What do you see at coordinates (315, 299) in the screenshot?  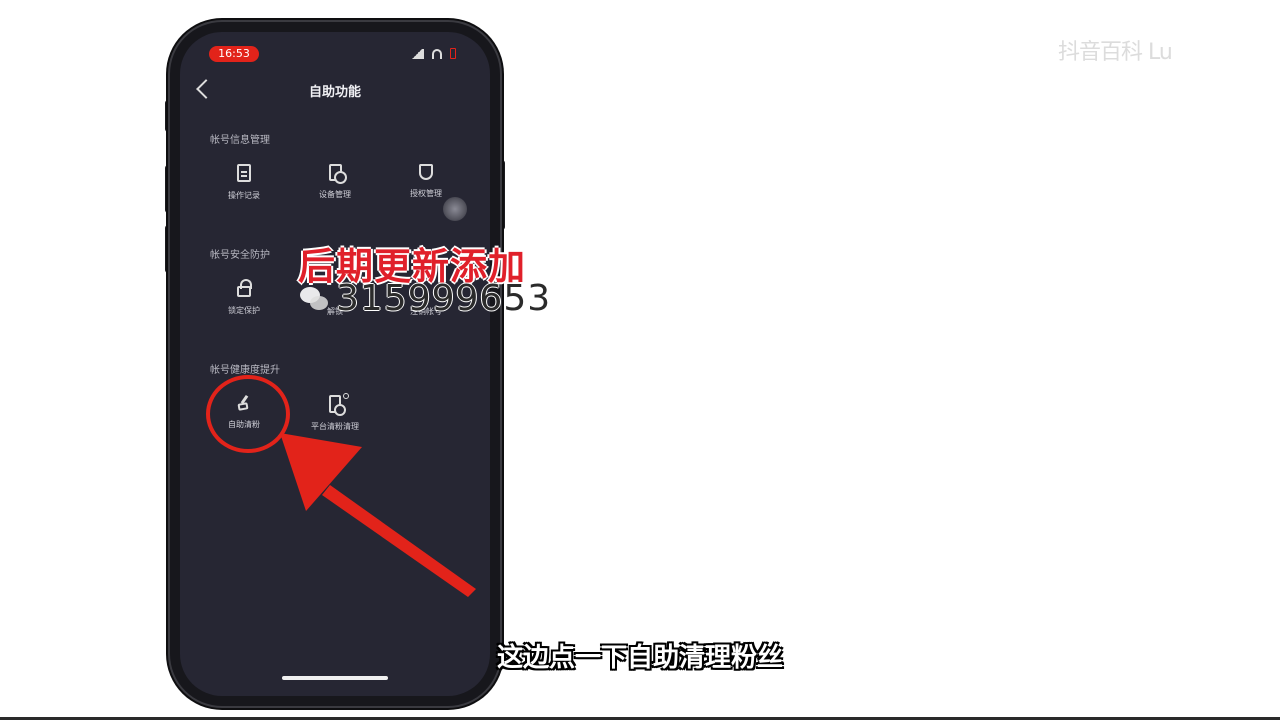 I see `wechat-icon` at bounding box center [315, 299].